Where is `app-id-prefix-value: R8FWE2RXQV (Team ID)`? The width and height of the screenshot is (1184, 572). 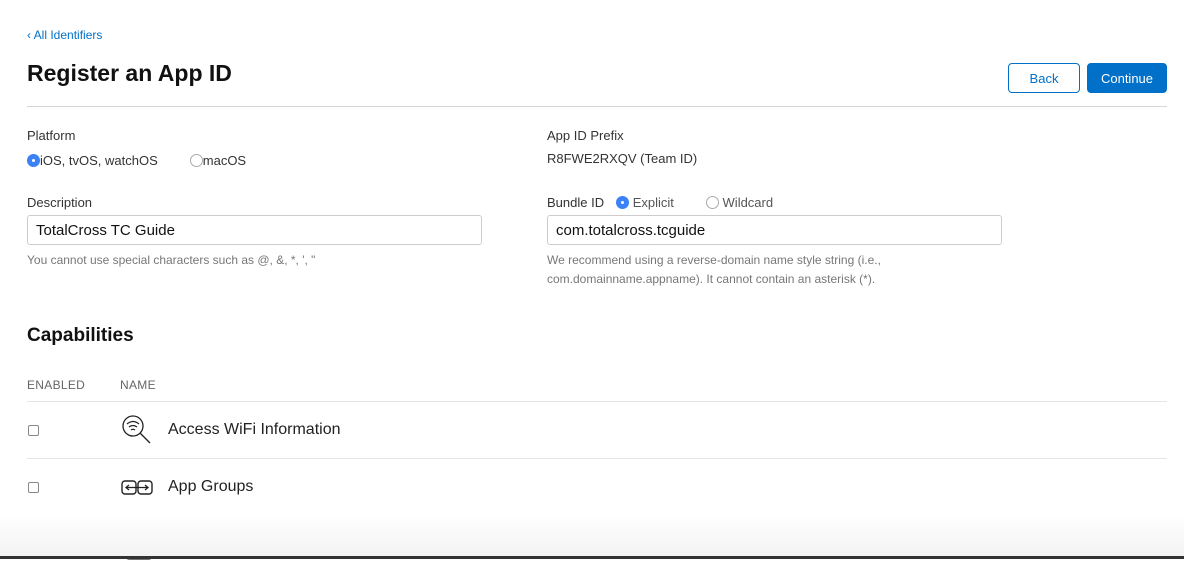 app-id-prefix-value: R8FWE2RXQV (Team ID) is located at coordinates (622, 158).